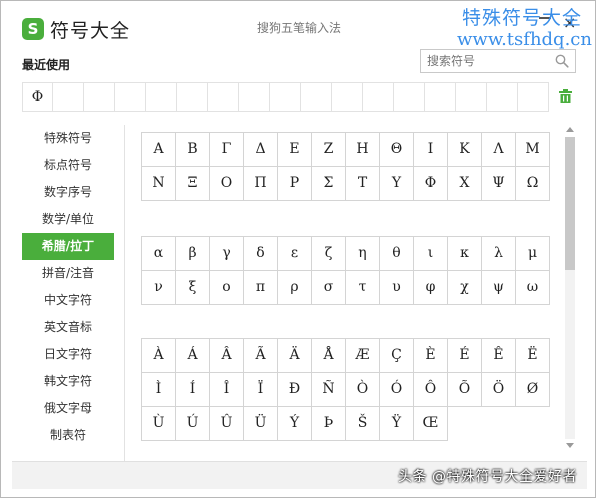 This screenshot has width=596, height=498. I want to click on symbol-cell: Ο, so click(227, 184).